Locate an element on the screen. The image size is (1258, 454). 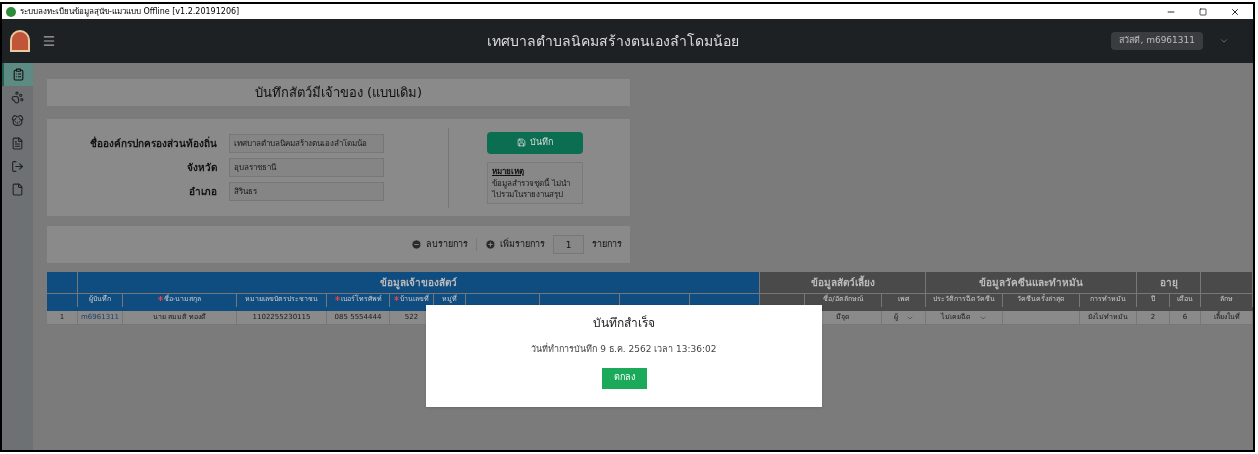
text-field: เทศบาลตำบลนิคมสร้างตนเองลำโดมน้อ is located at coordinates (306, 143).